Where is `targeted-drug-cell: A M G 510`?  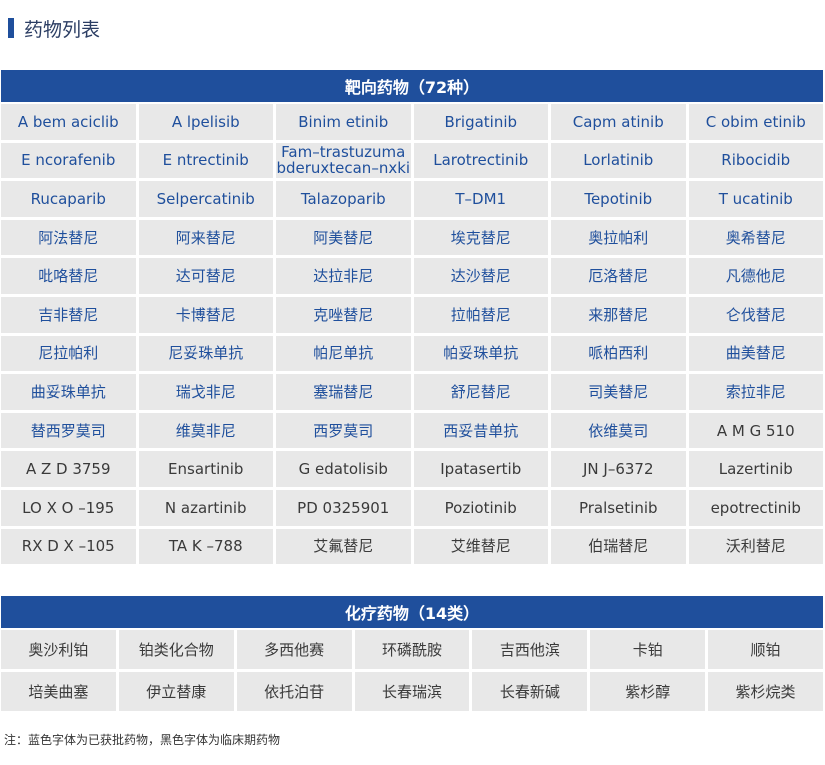
targeted-drug-cell: A M G 510 is located at coordinates (755, 430).